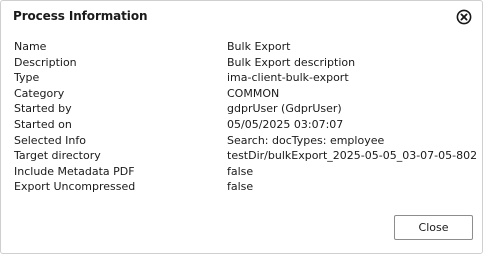 Image resolution: width=483 pixels, height=254 pixels. I want to click on info-label: Name, so click(30, 46).